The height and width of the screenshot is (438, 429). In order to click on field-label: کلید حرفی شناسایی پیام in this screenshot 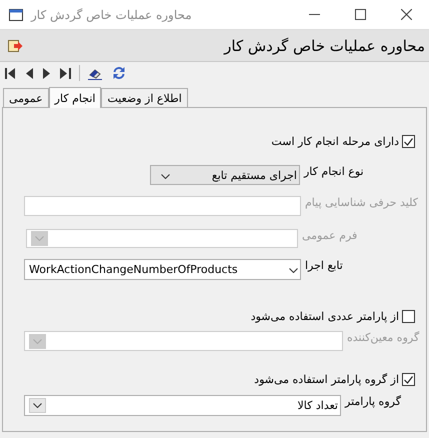, I will do `click(361, 202)`.